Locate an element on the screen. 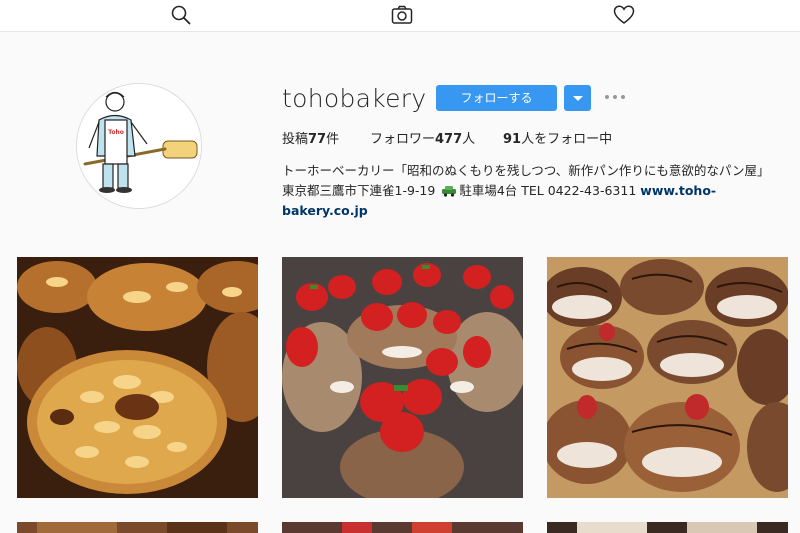 The image size is (800, 533). bio-line-1: トーホーベーカリー「昭和のぬくもりを残しつつ、新作パン作りにも意欲的なパン屋」 is located at coordinates (526, 170).